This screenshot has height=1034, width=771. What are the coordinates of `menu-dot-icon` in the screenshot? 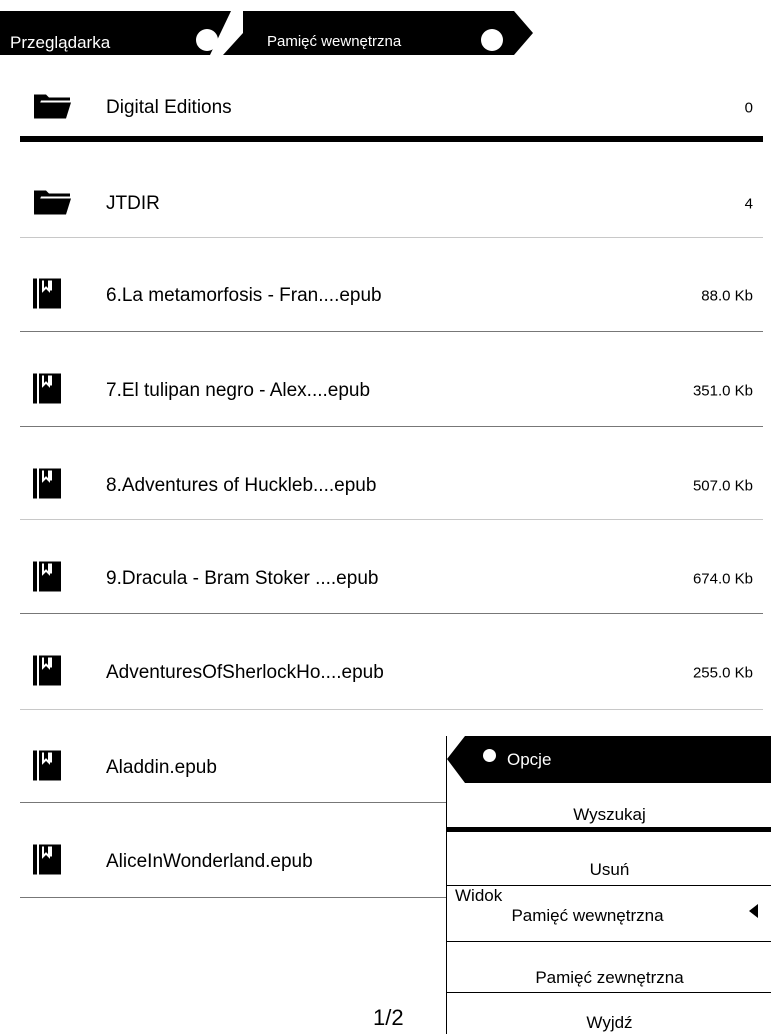 It's located at (489, 755).